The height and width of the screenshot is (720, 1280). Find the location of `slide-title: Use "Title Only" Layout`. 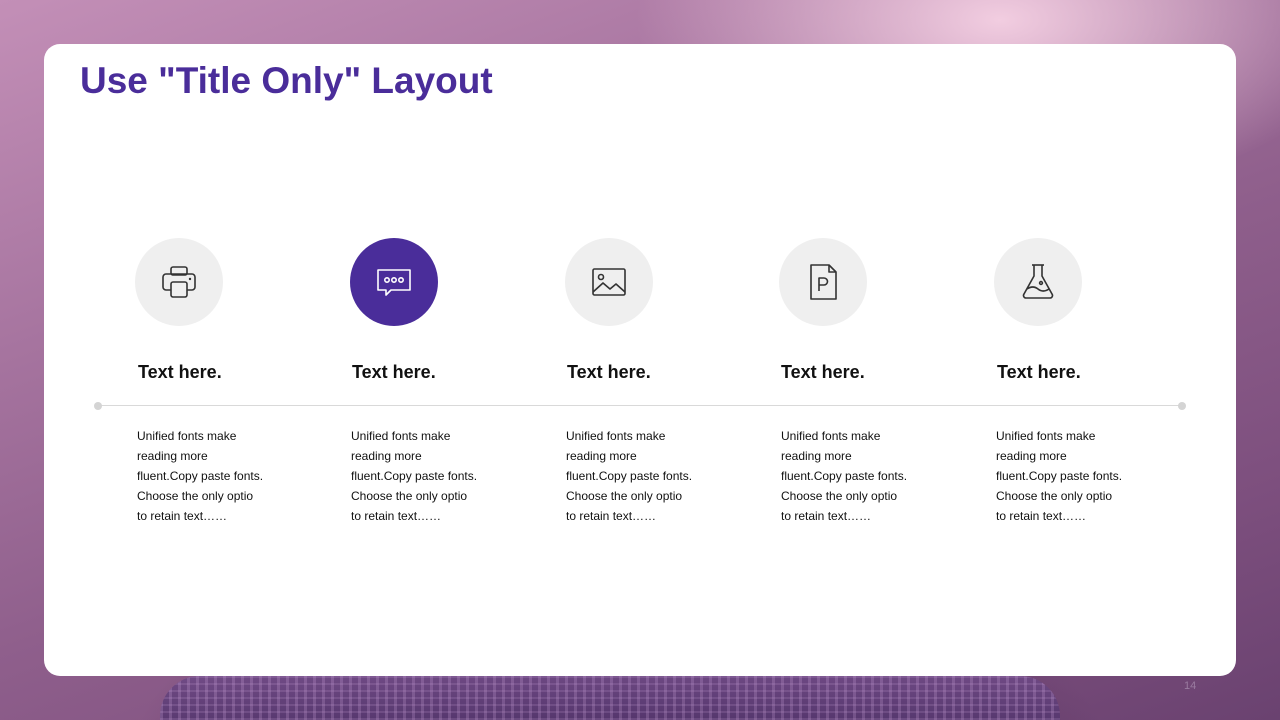

slide-title: Use "Title Only" Layout is located at coordinates (286, 81).